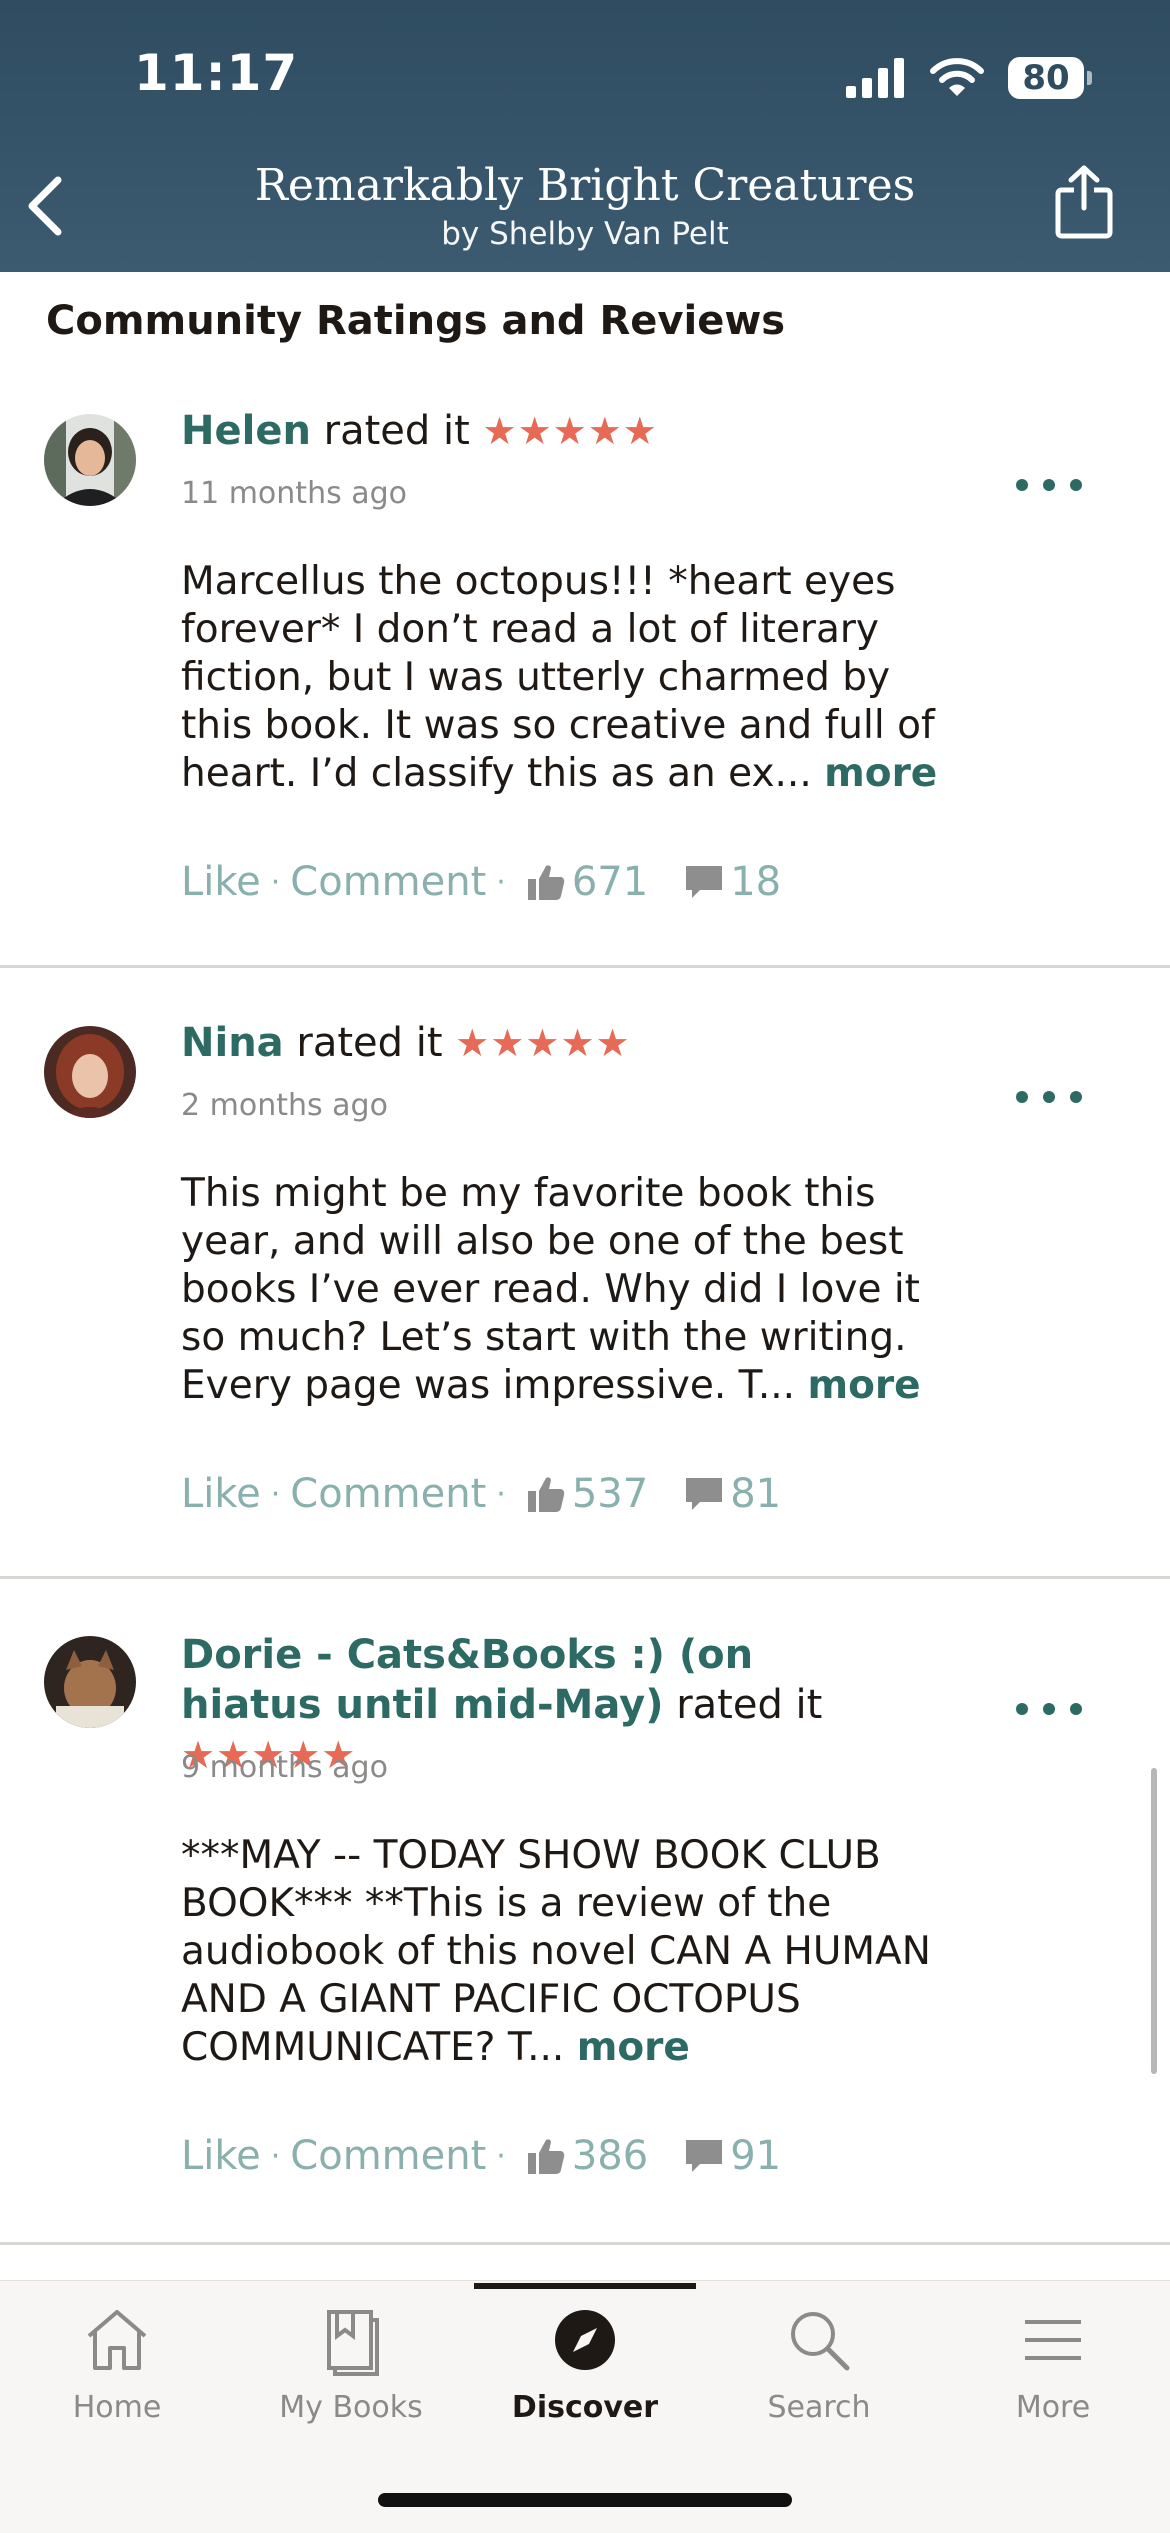 The width and height of the screenshot is (1170, 2533). What do you see at coordinates (353, 2343) in the screenshot?
I see `my-books-icon` at bounding box center [353, 2343].